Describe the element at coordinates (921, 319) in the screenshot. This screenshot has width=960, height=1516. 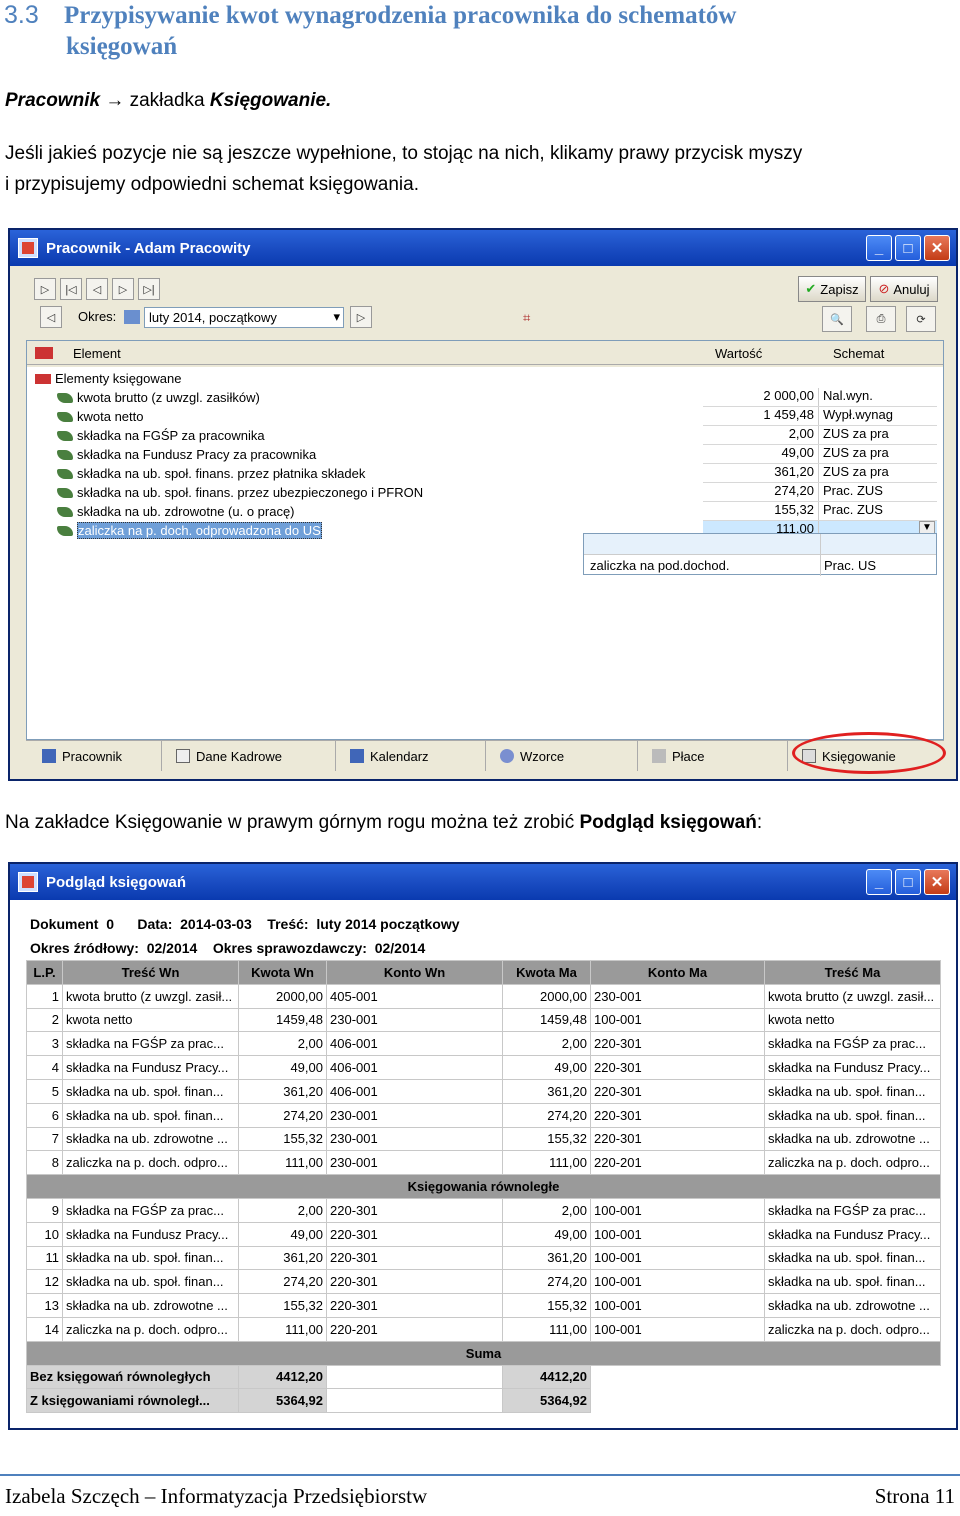
I see `refresh-icon: ⟳` at that location.